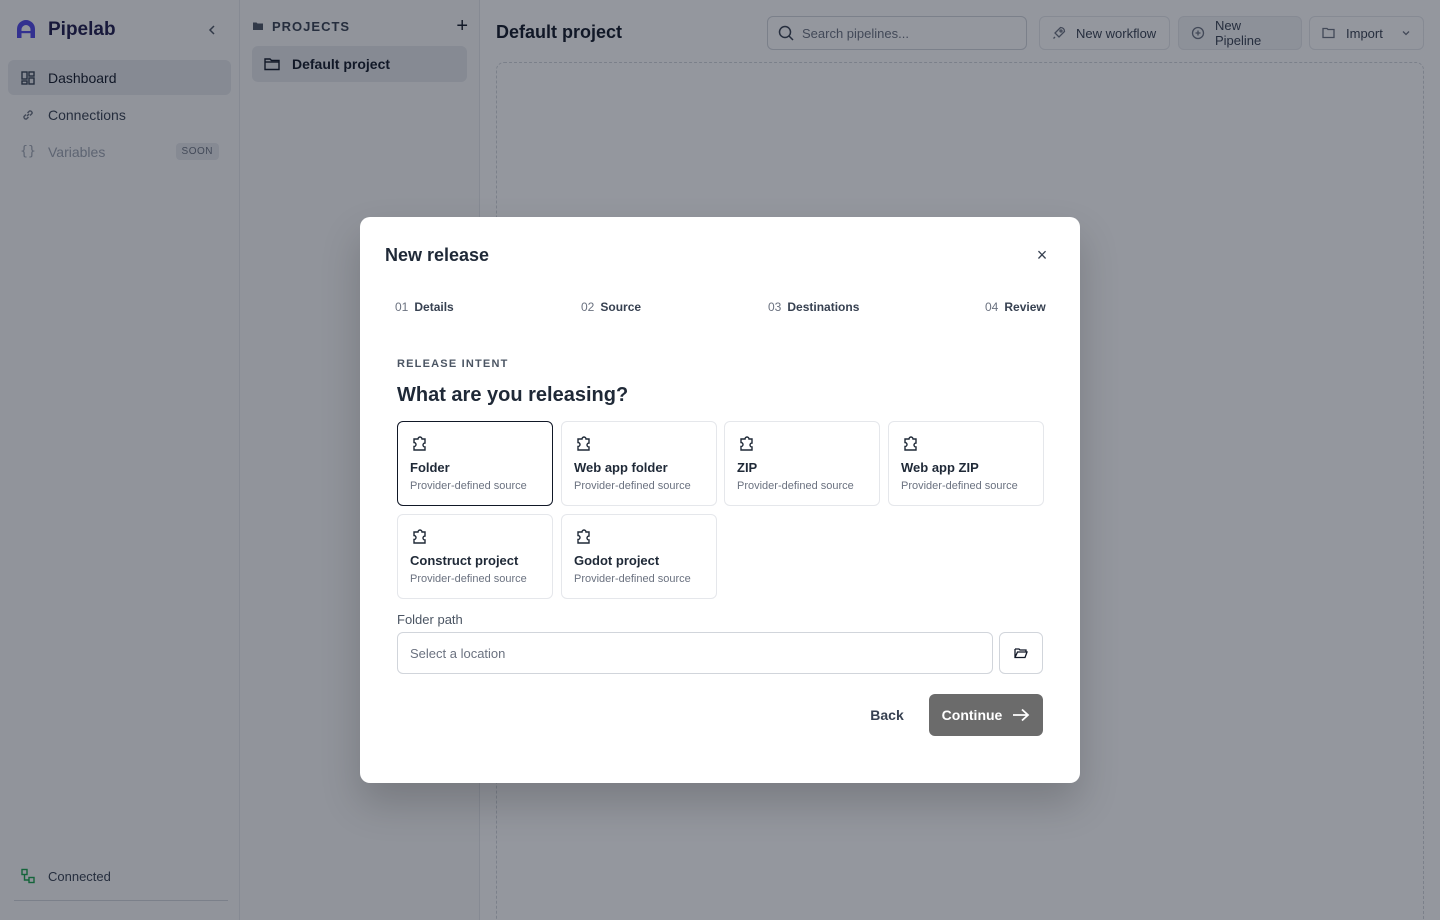 The height and width of the screenshot is (920, 1440). I want to click on section-heading: What are you releasing?, so click(513, 395).